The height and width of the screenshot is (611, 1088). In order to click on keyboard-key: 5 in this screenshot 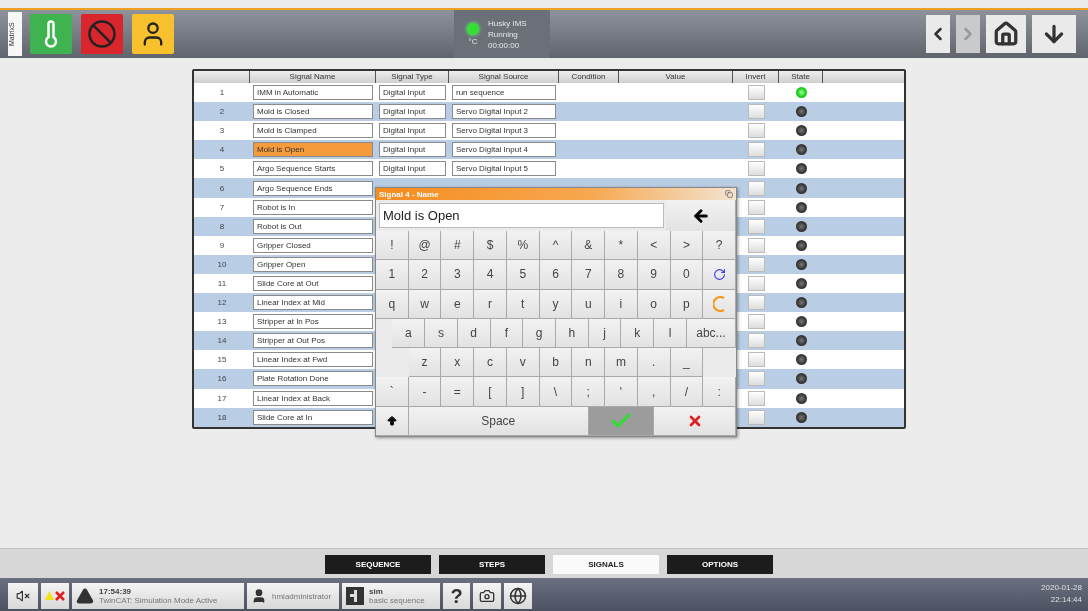, I will do `click(523, 275)`.